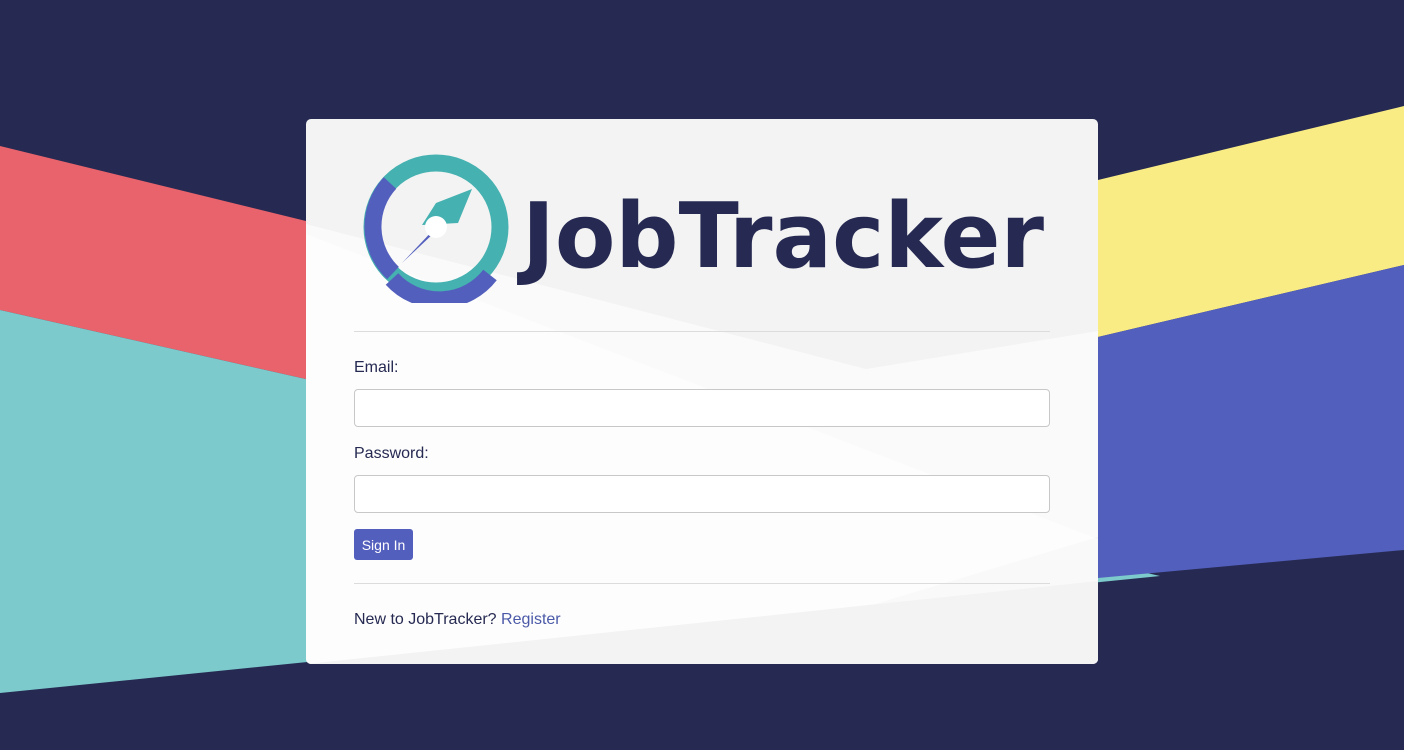 This screenshot has height=750, width=1404. I want to click on header-divider, so click(702, 331).